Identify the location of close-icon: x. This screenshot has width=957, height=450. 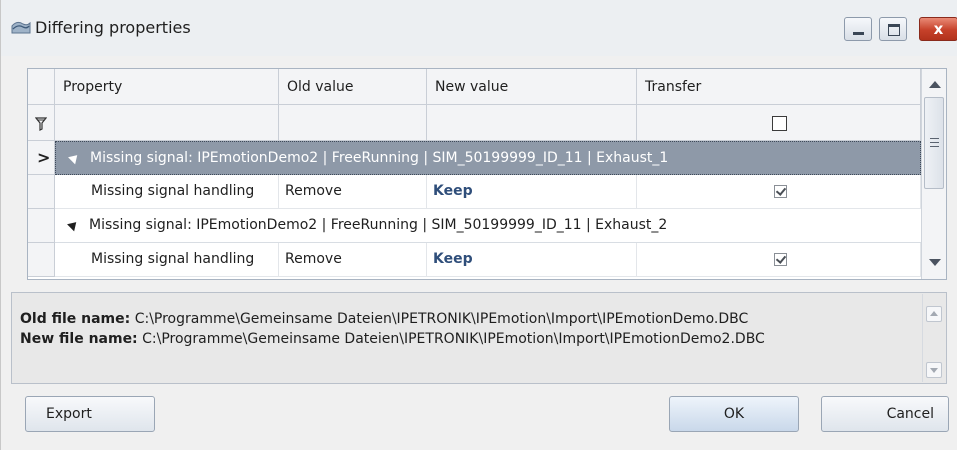
(938, 29).